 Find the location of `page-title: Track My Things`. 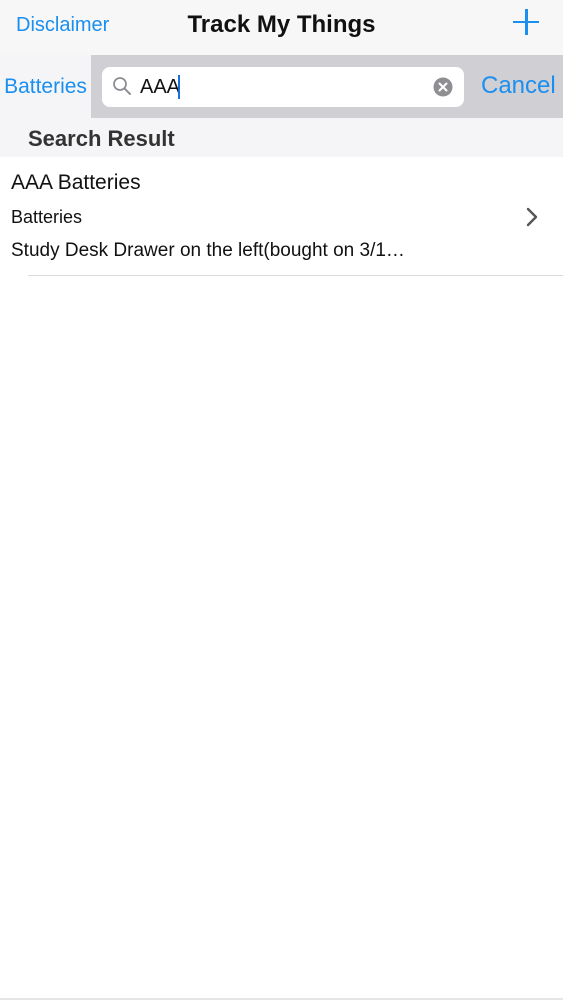

page-title: Track My Things is located at coordinates (281, 24).